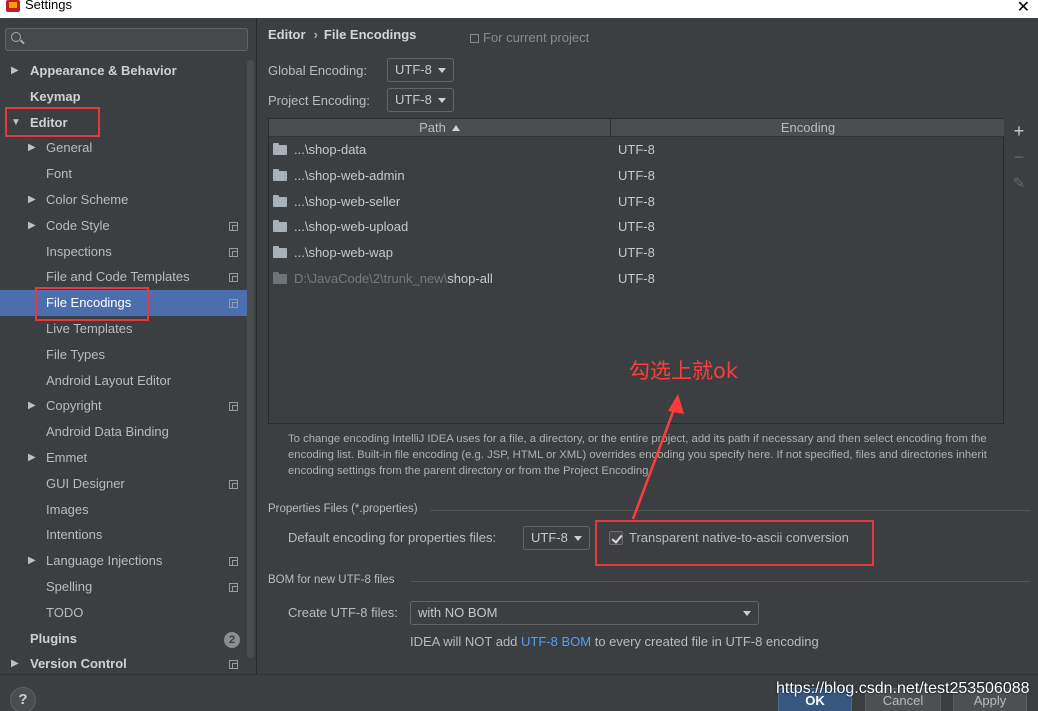 The height and width of the screenshot is (711, 1038). Describe the element at coordinates (124, 406) in the screenshot. I see `sidebar-item-copyright: ▶ Copyright` at that location.